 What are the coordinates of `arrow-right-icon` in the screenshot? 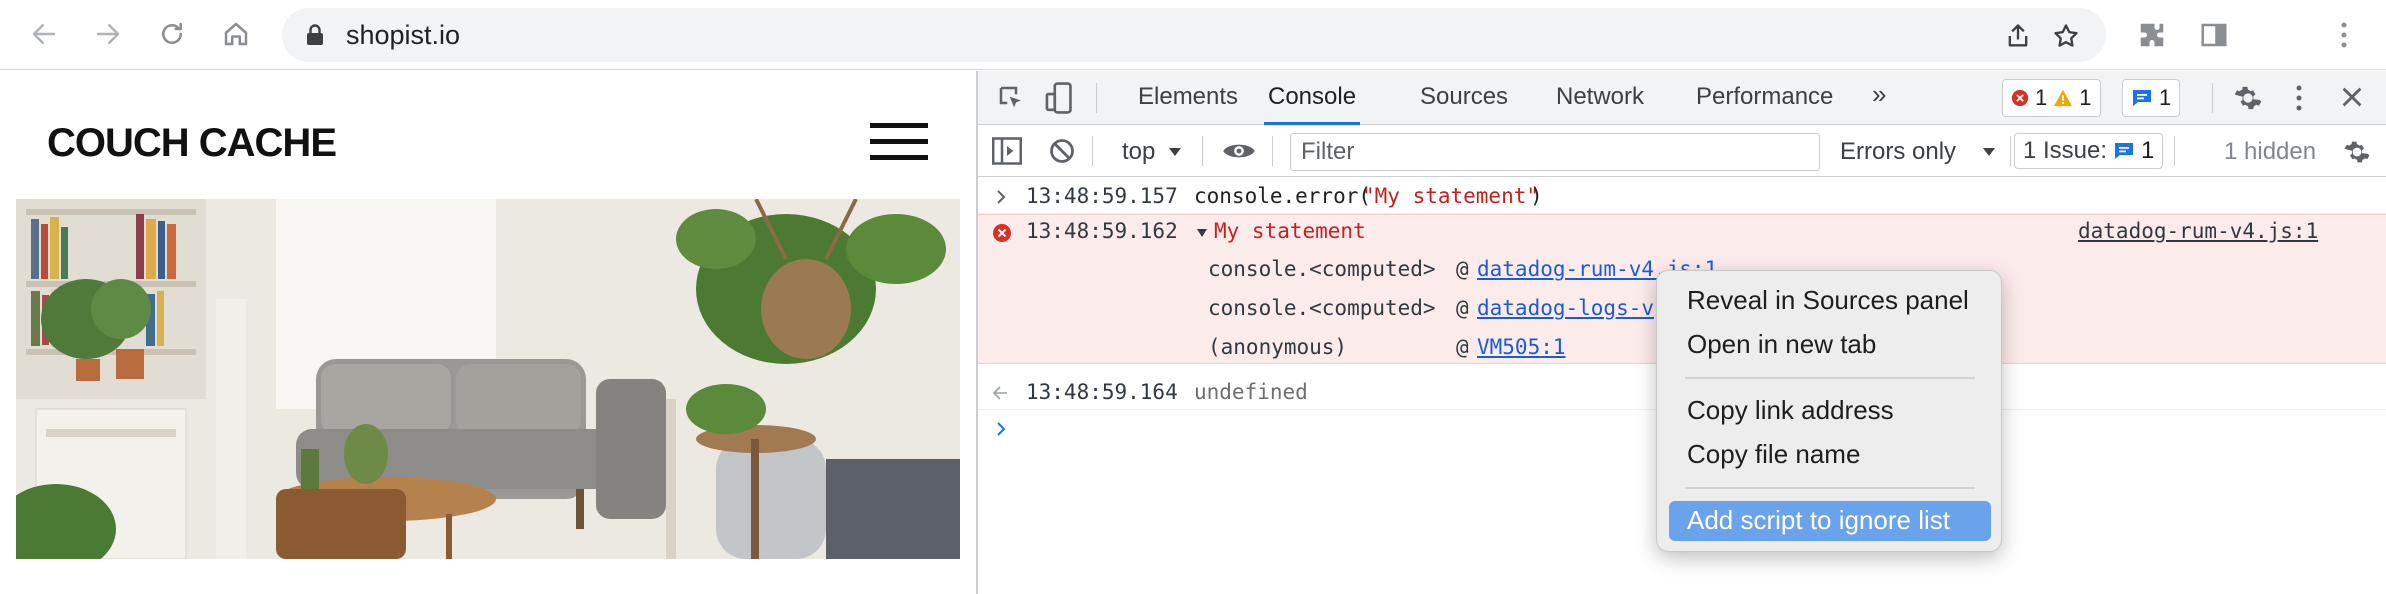 It's located at (108, 34).